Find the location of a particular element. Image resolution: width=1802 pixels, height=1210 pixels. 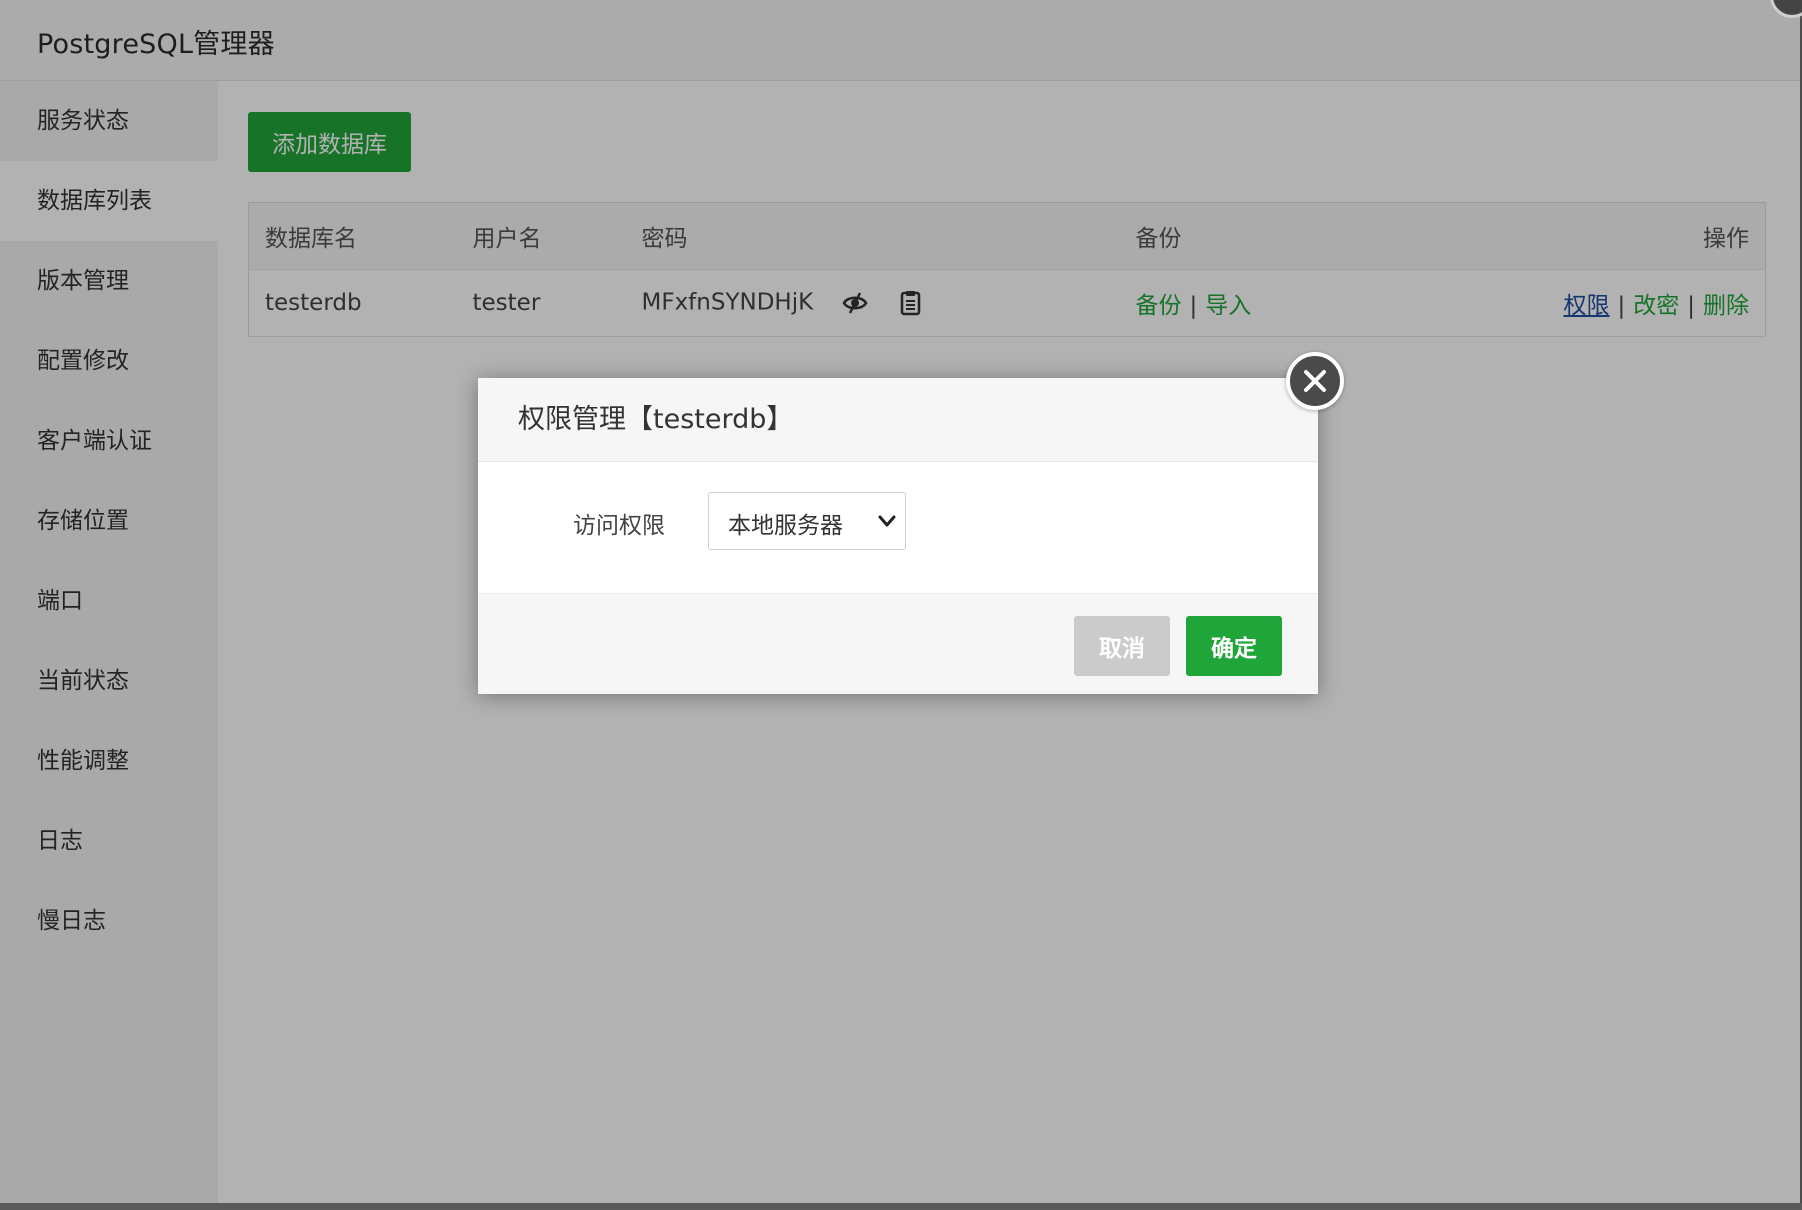

access-permission-label: 访问权限 is located at coordinates (619, 526).